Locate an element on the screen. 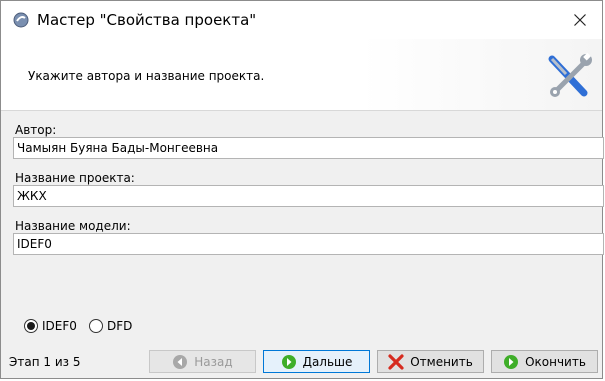 Image resolution: width=605 pixels, height=381 pixels. finish-button-label: Окончить is located at coordinates (555, 361).